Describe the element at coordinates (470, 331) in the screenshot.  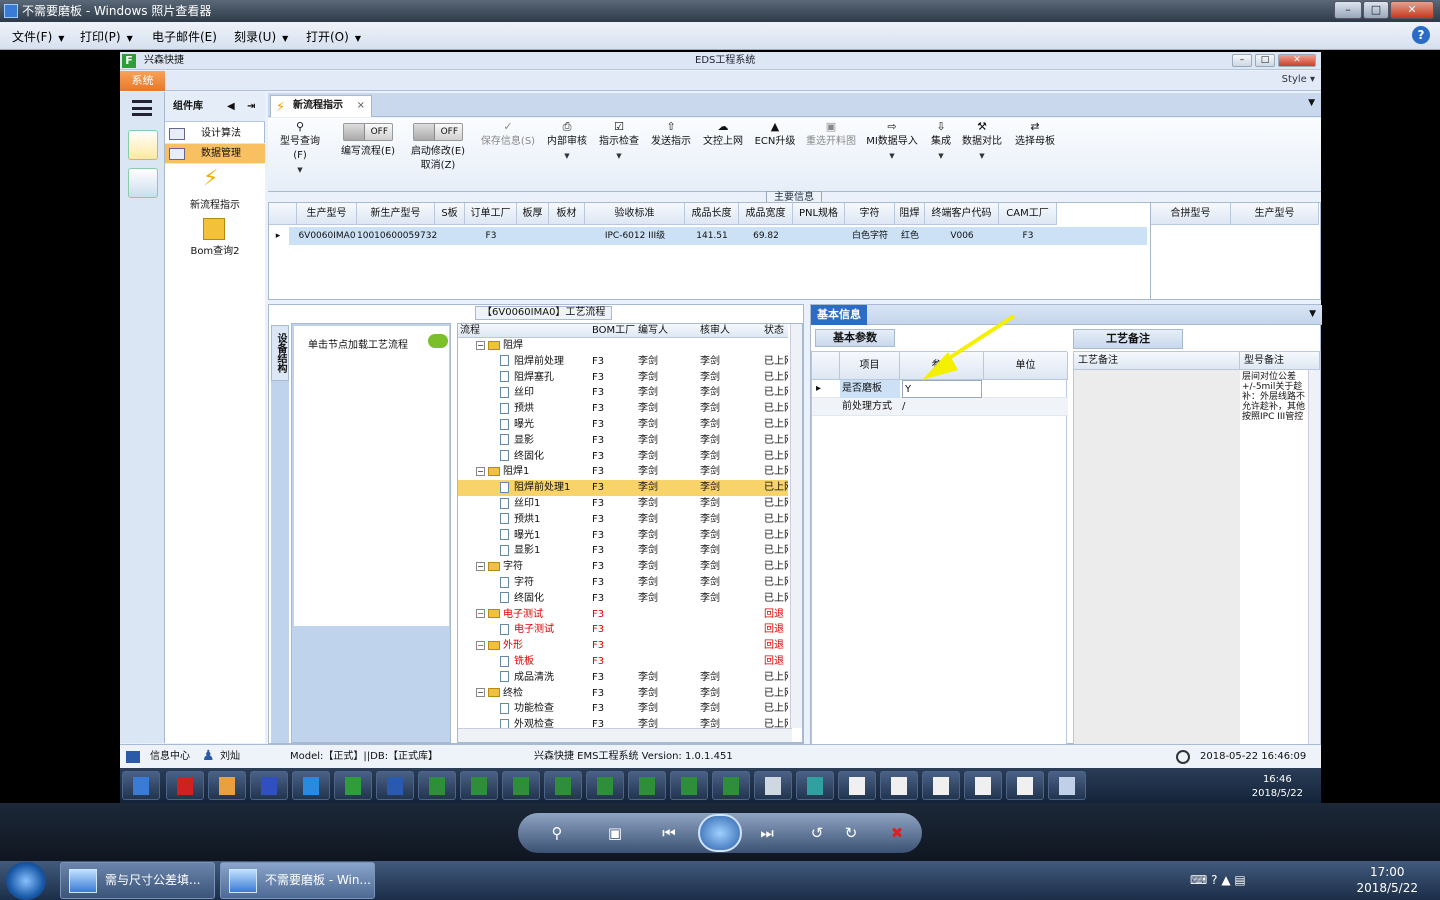
I see `col-header: 流程` at that location.